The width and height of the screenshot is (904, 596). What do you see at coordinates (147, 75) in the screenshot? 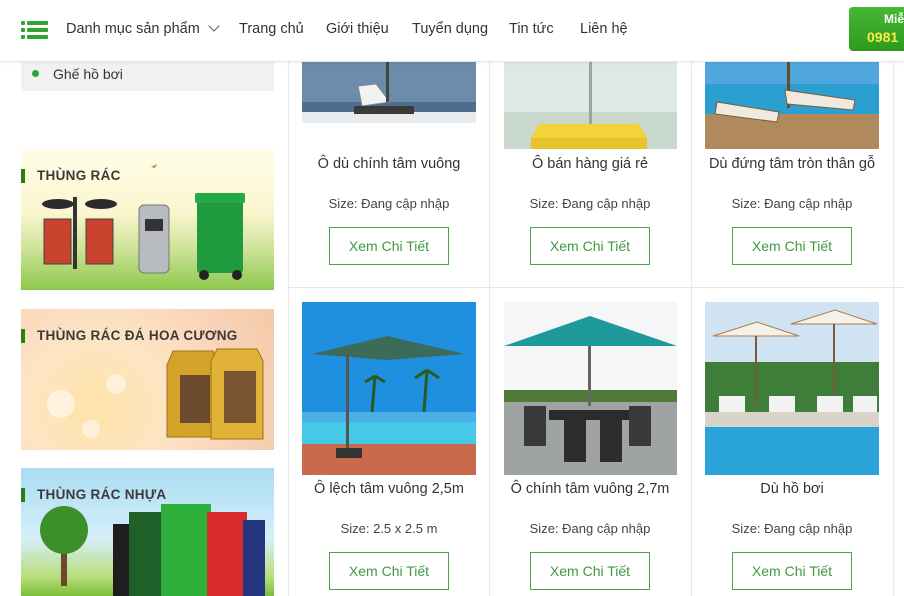
I see `sidebar-item-pool-chair: Ghế hồ bơi` at bounding box center [147, 75].